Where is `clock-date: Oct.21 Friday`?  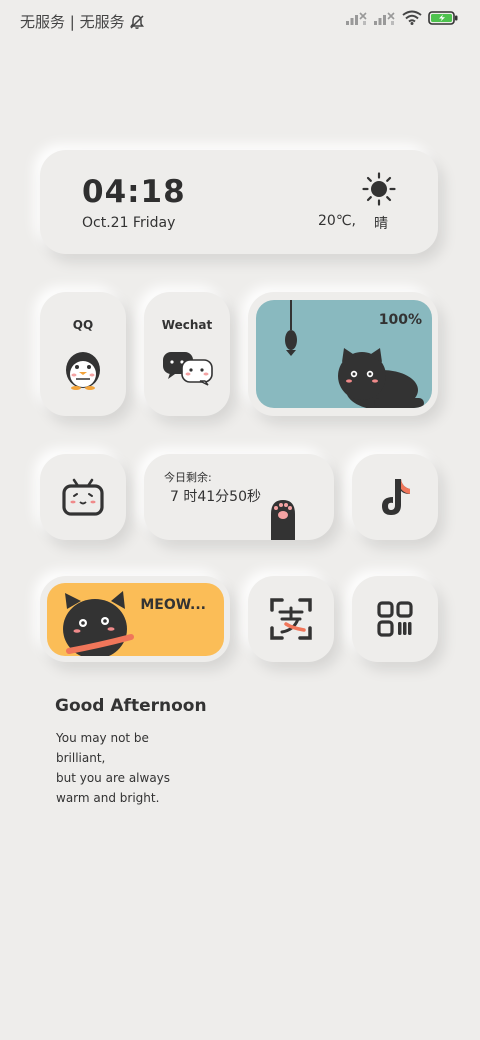 clock-date: Oct.21 Friday is located at coordinates (129, 223).